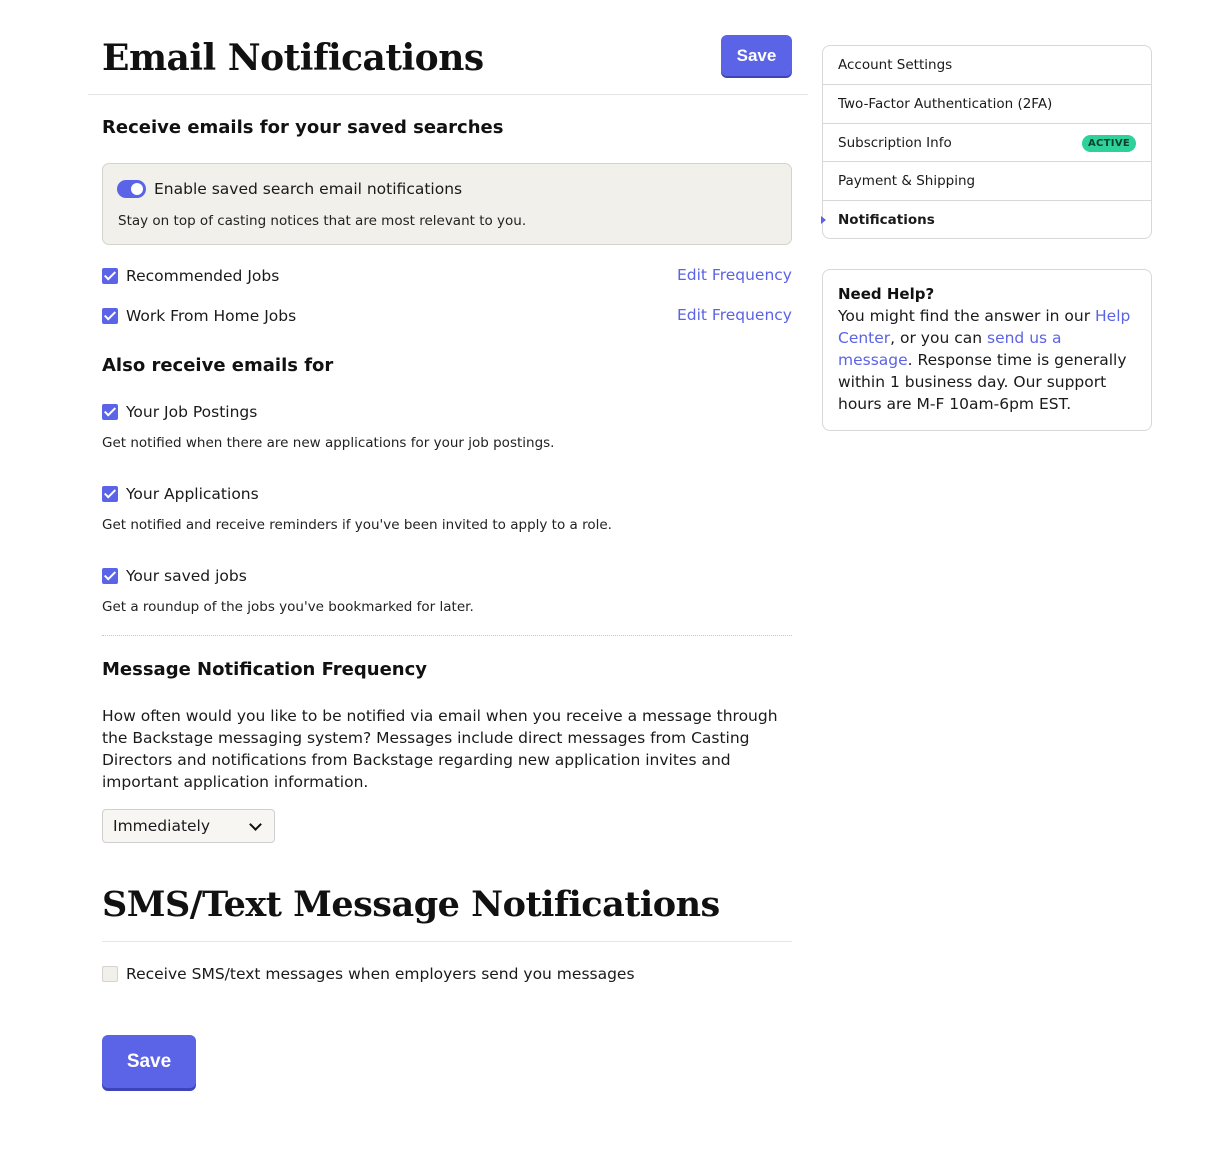 This screenshot has height=1161, width=1232. I want to click on sidebar-item-account-settings: Account Settings, so click(987, 65).